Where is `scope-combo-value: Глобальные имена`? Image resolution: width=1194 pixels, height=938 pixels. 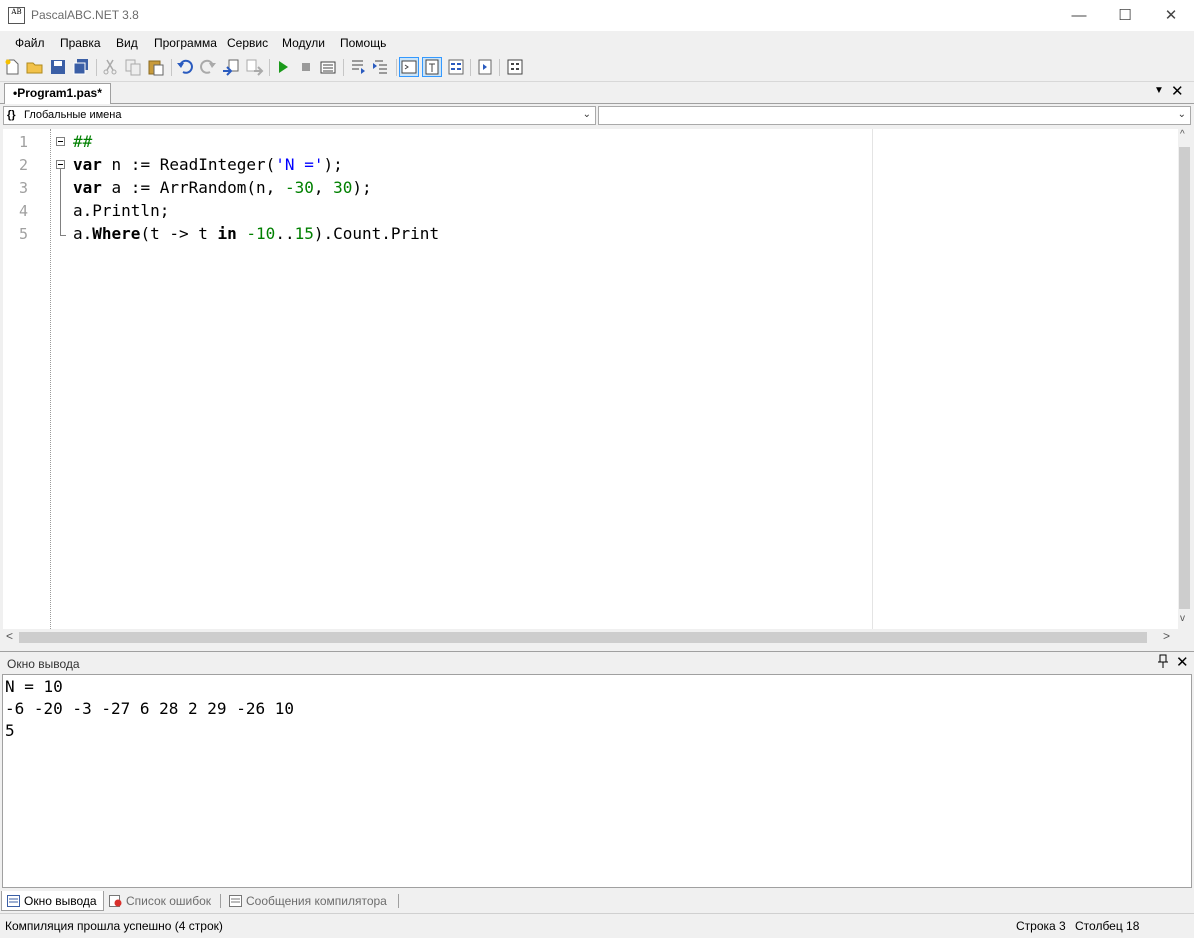 scope-combo-value: Глобальные имена is located at coordinates (73, 115).